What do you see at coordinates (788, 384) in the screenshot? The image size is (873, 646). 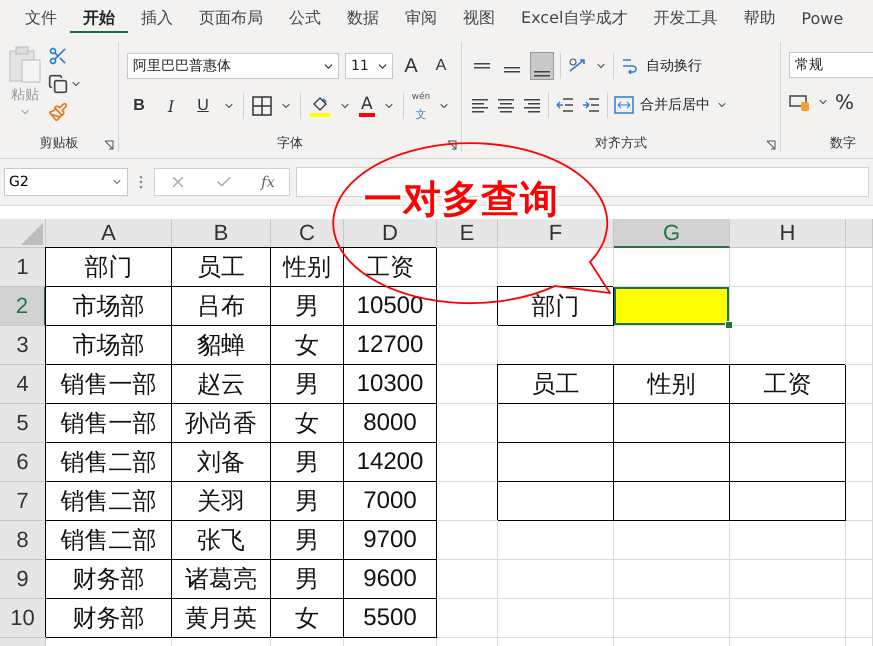 I see `table-cell: 工资` at bounding box center [788, 384].